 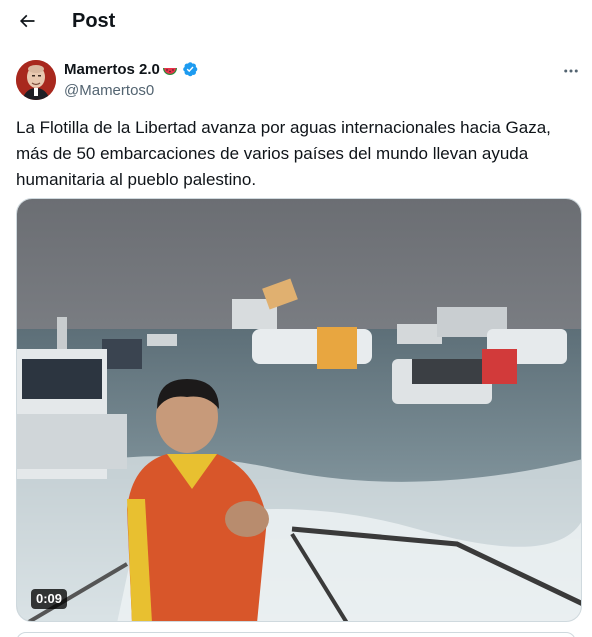 I want to click on avatar-image, so click(x=36, y=80).